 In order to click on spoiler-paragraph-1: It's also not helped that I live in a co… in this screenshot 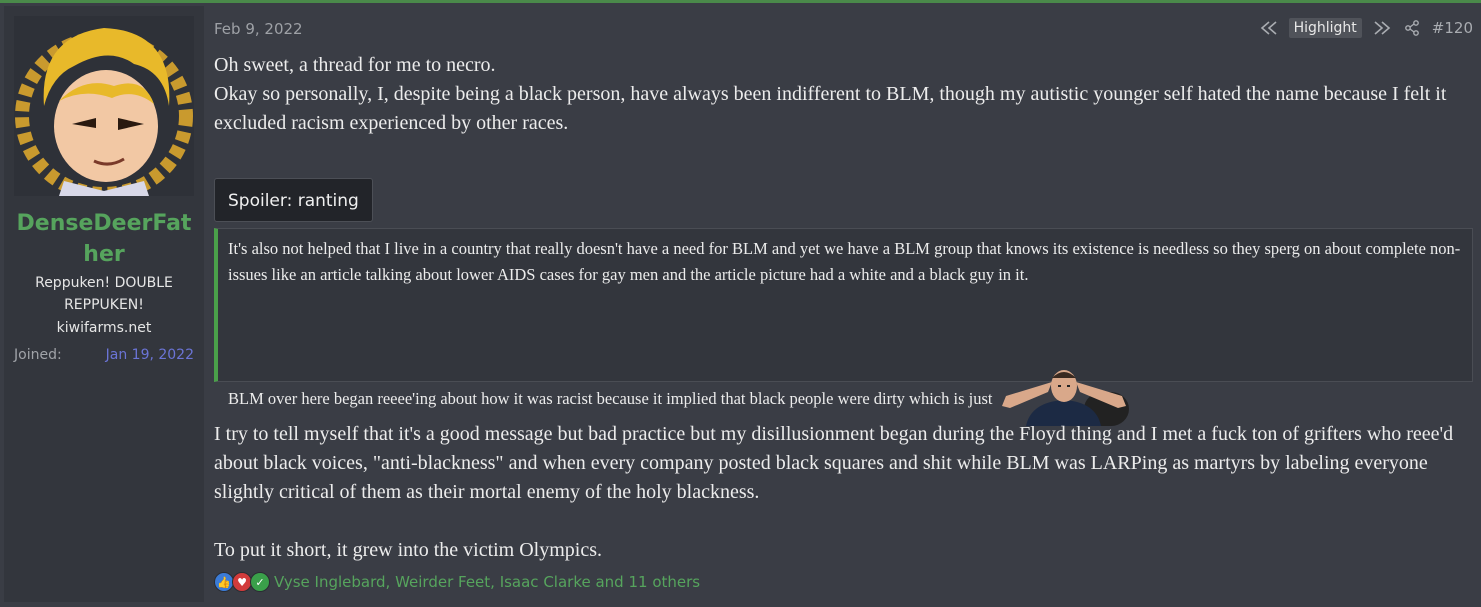, I will do `click(844, 261)`.